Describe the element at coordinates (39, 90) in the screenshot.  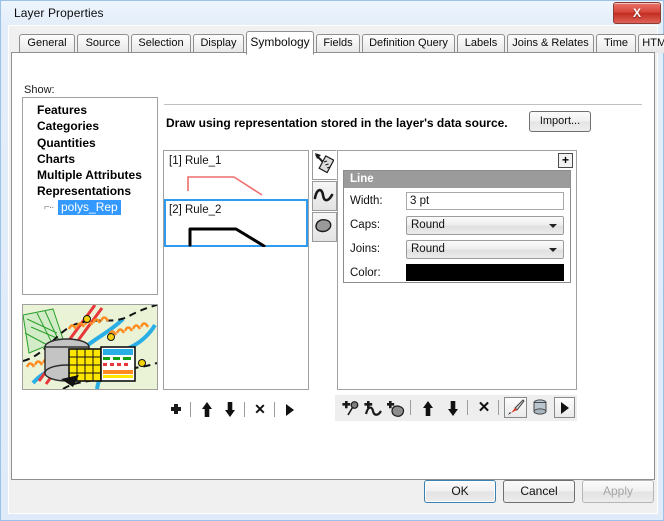
I see `show-label: Show:` at that location.